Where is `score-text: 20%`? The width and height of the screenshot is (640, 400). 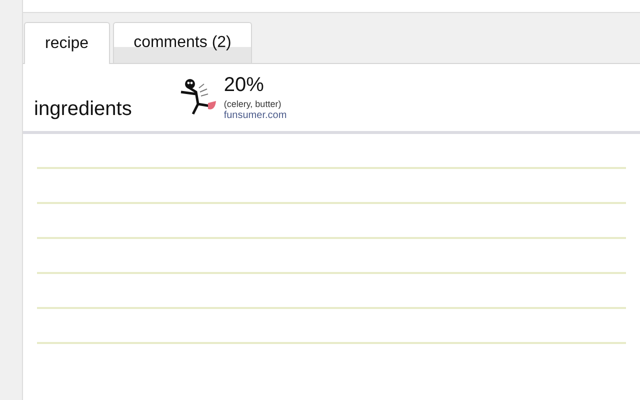
score-text: 20% is located at coordinates (244, 85).